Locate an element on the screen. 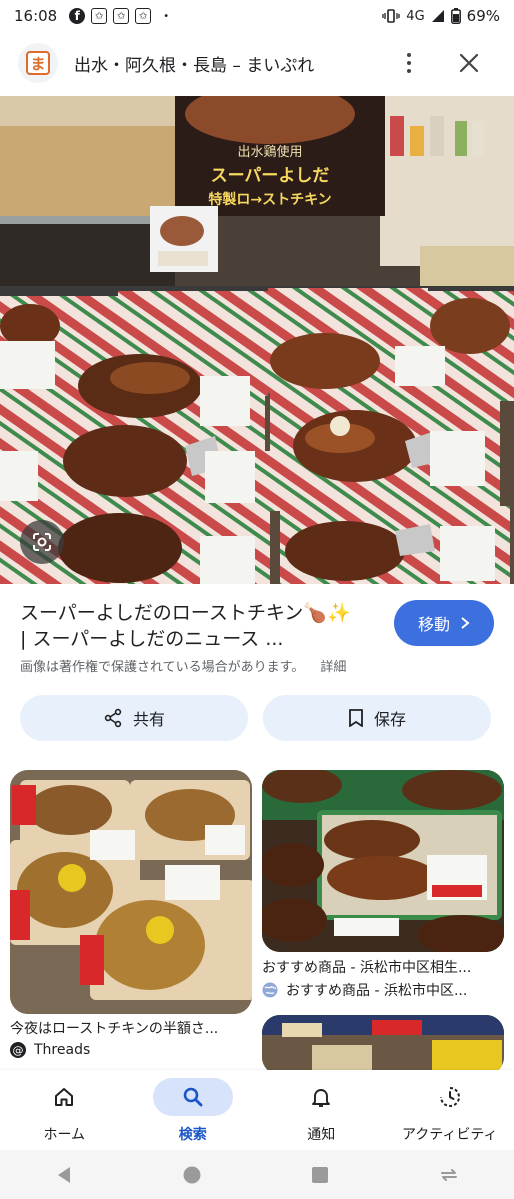 This screenshot has height=1199, width=514. copyright-notice: 画像は著作権で保護されている場合があります。 詳細 is located at coordinates (183, 665).